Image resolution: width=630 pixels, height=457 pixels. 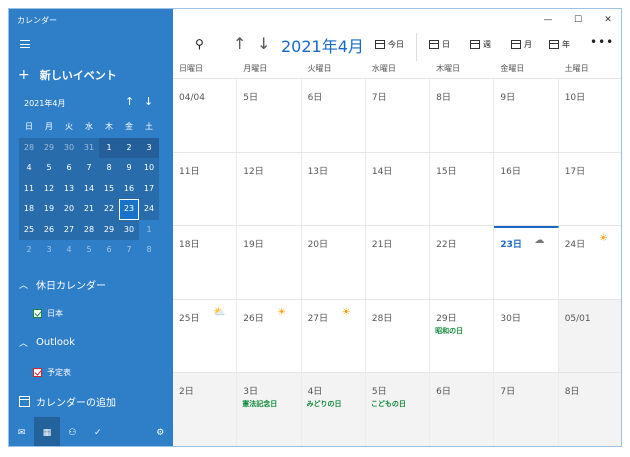 What do you see at coordinates (97, 431) in the screenshot?
I see `todo-icon: ✓` at bounding box center [97, 431].